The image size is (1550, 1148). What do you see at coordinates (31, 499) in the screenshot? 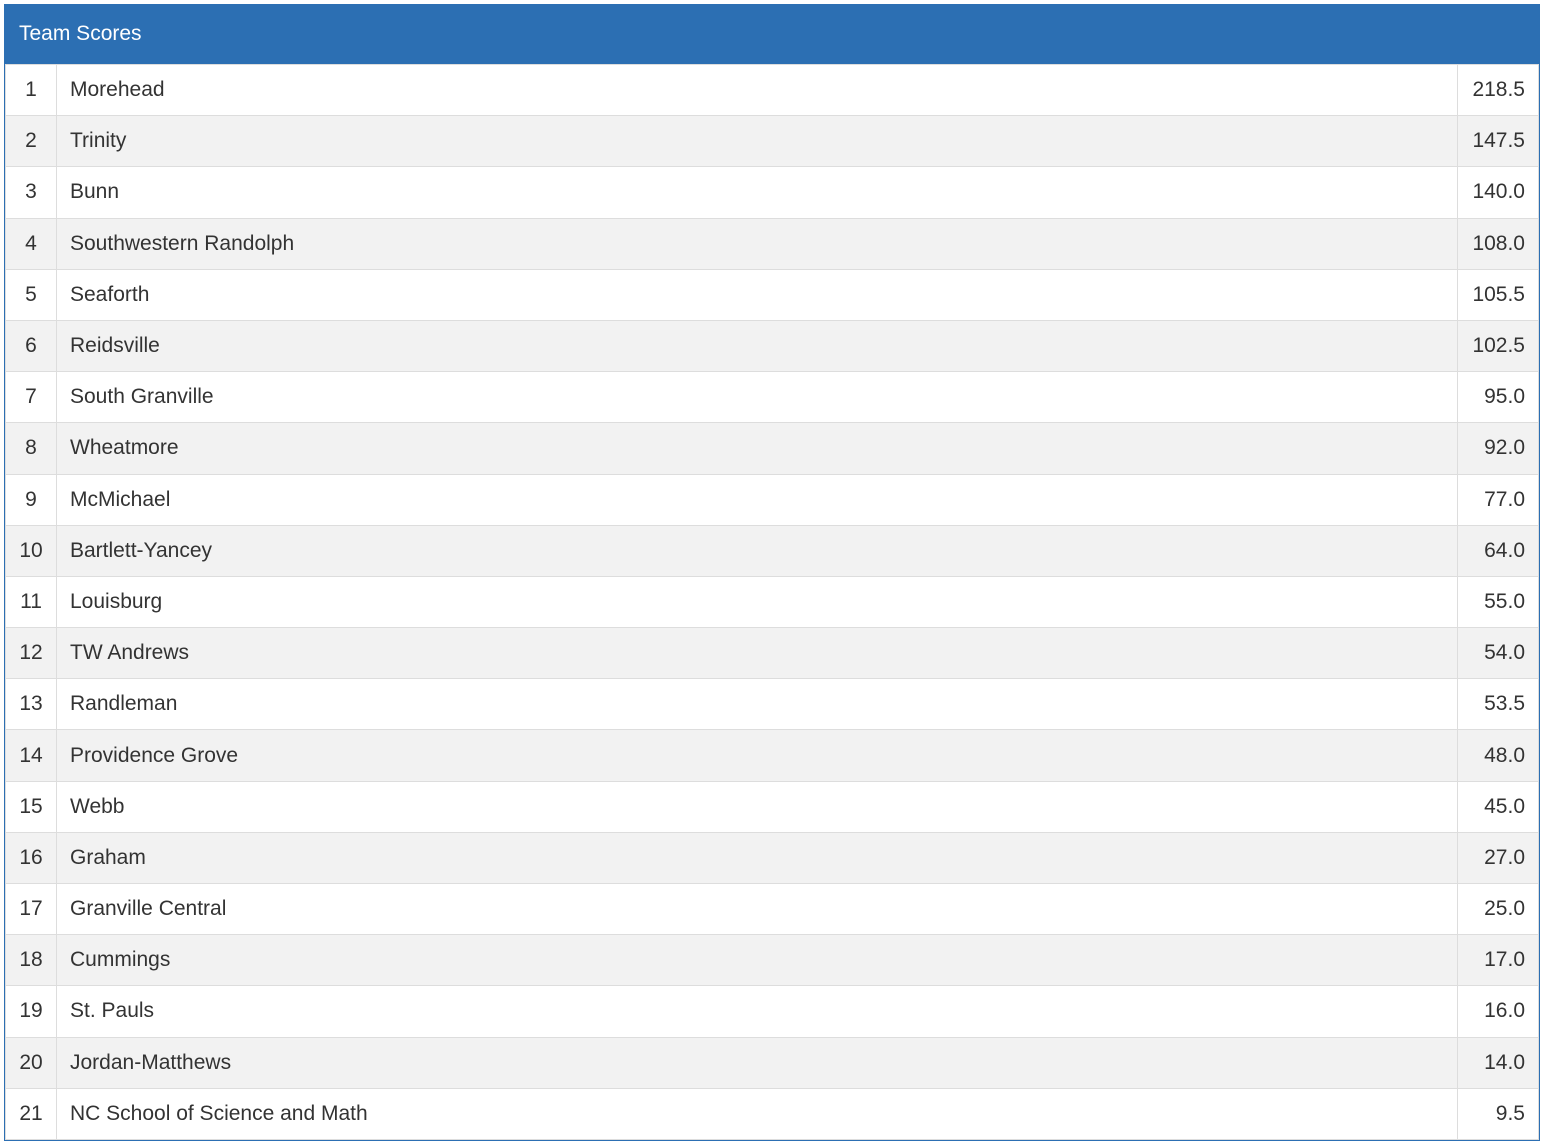
I see `place-cell: 9` at bounding box center [31, 499].